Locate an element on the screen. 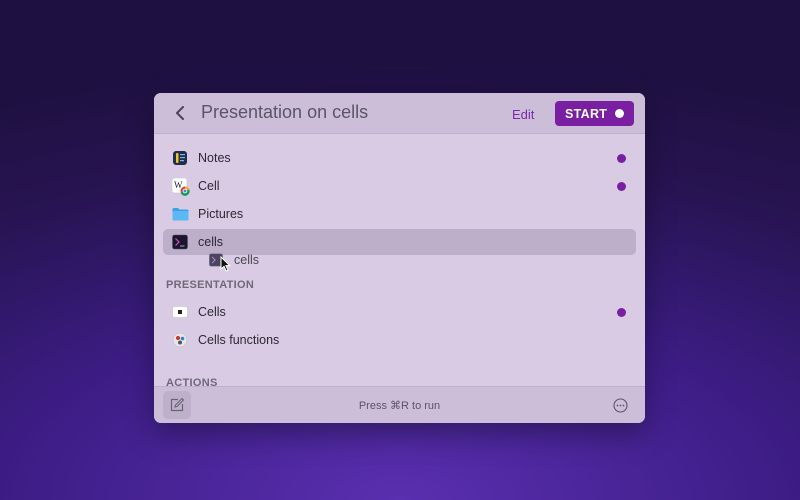 The width and height of the screenshot is (800, 500). start-button: START is located at coordinates (594, 113).